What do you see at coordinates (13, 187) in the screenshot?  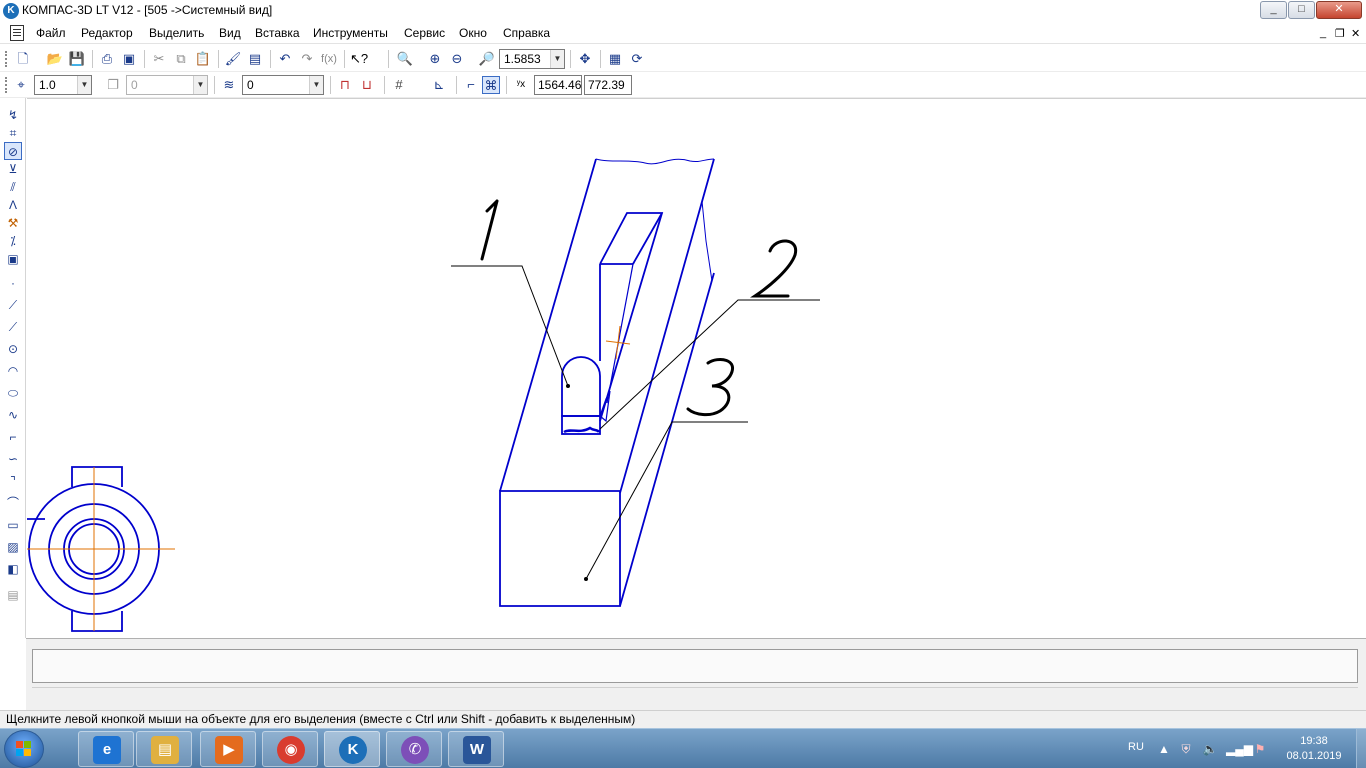 I see `parameterization-icon: ⫽` at bounding box center [13, 187].